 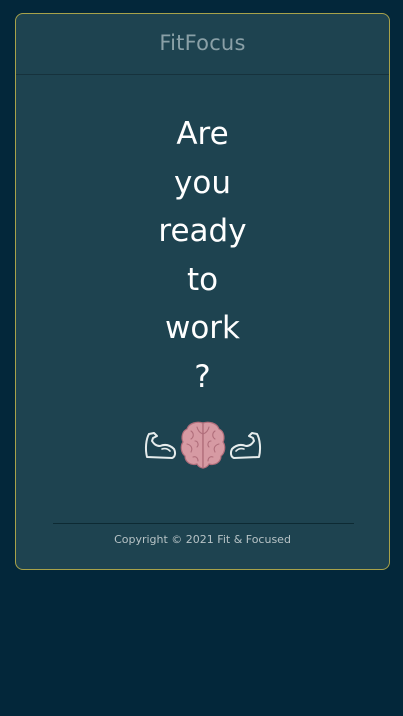 I want to click on brain-icon, so click(x=202, y=445).